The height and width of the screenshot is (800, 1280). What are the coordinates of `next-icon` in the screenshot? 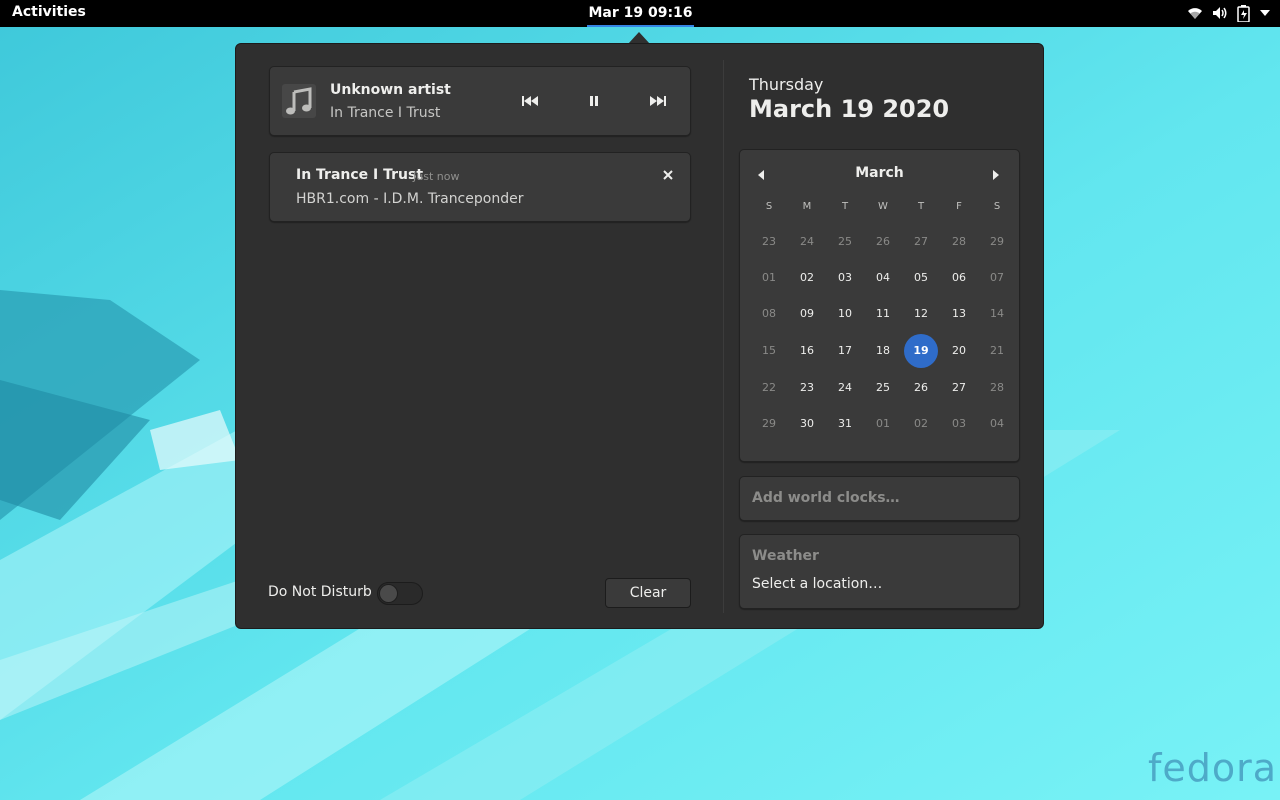 It's located at (658, 101).